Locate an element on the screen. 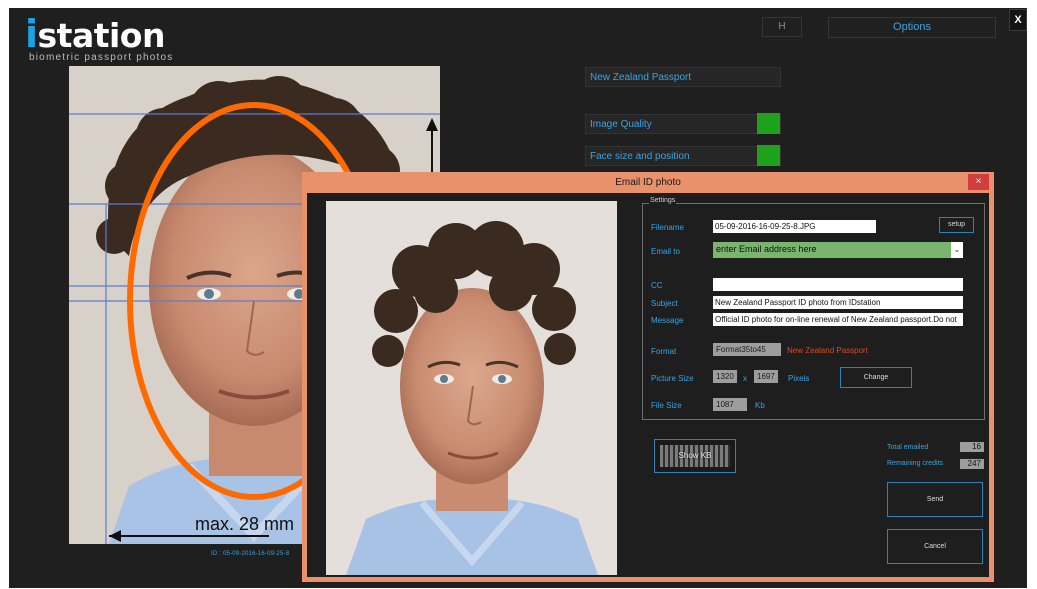  format-value: Format35to45 is located at coordinates (747, 349).